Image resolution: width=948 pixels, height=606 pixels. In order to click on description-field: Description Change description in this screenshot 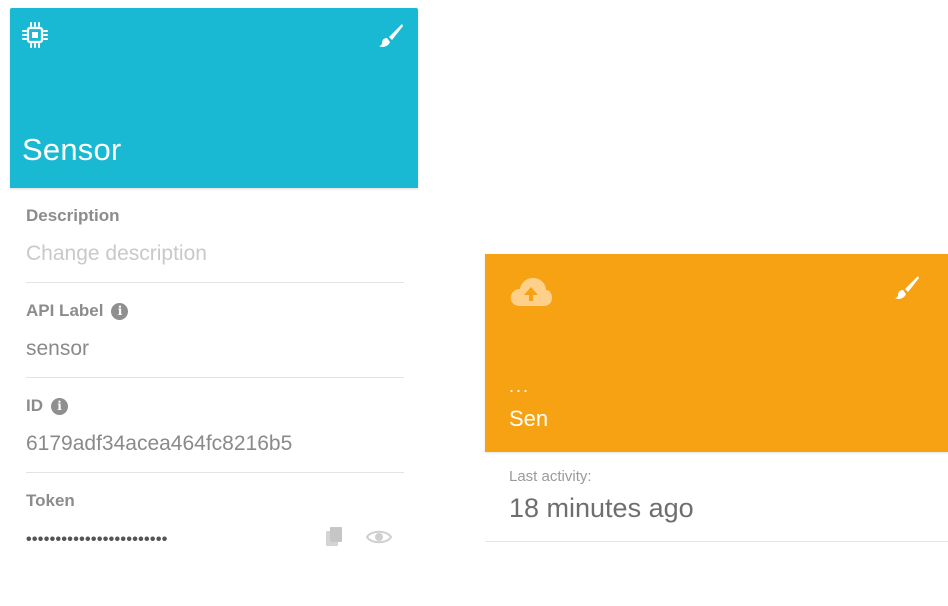, I will do `click(215, 235)`.